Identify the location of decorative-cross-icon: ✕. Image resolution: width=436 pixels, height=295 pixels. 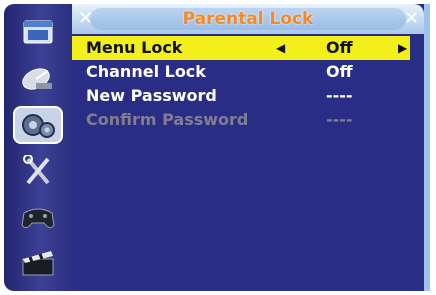
(412, 18).